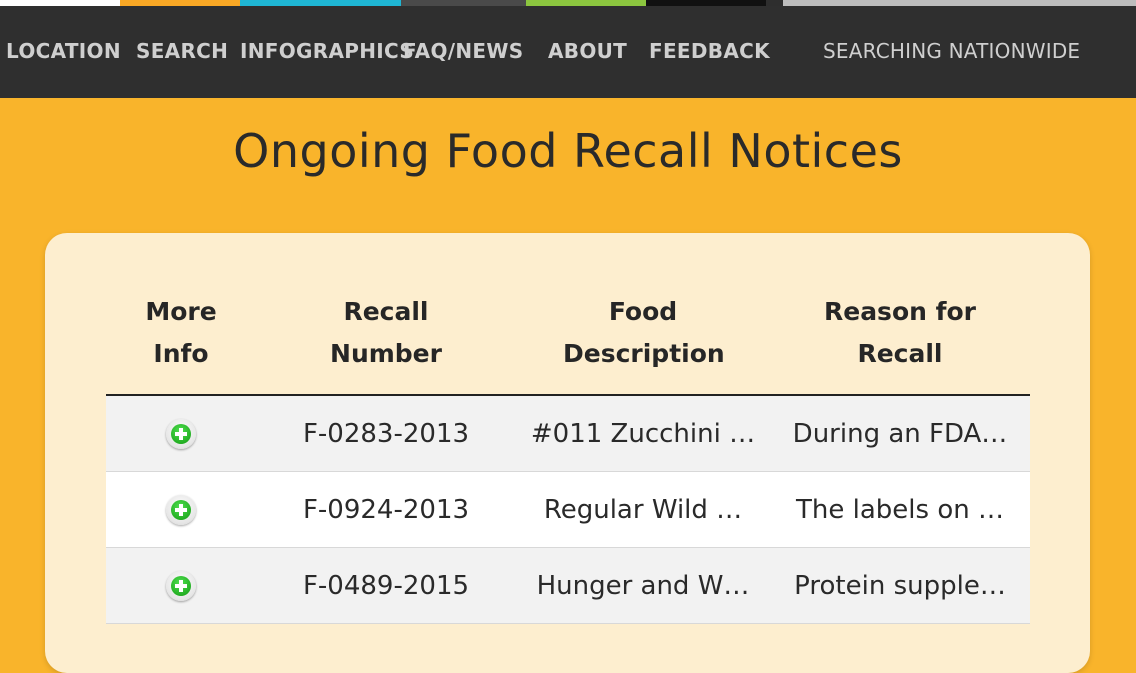  Describe the element at coordinates (386, 585) in the screenshot. I see `recall-number-cell: F-0489-2015` at that location.